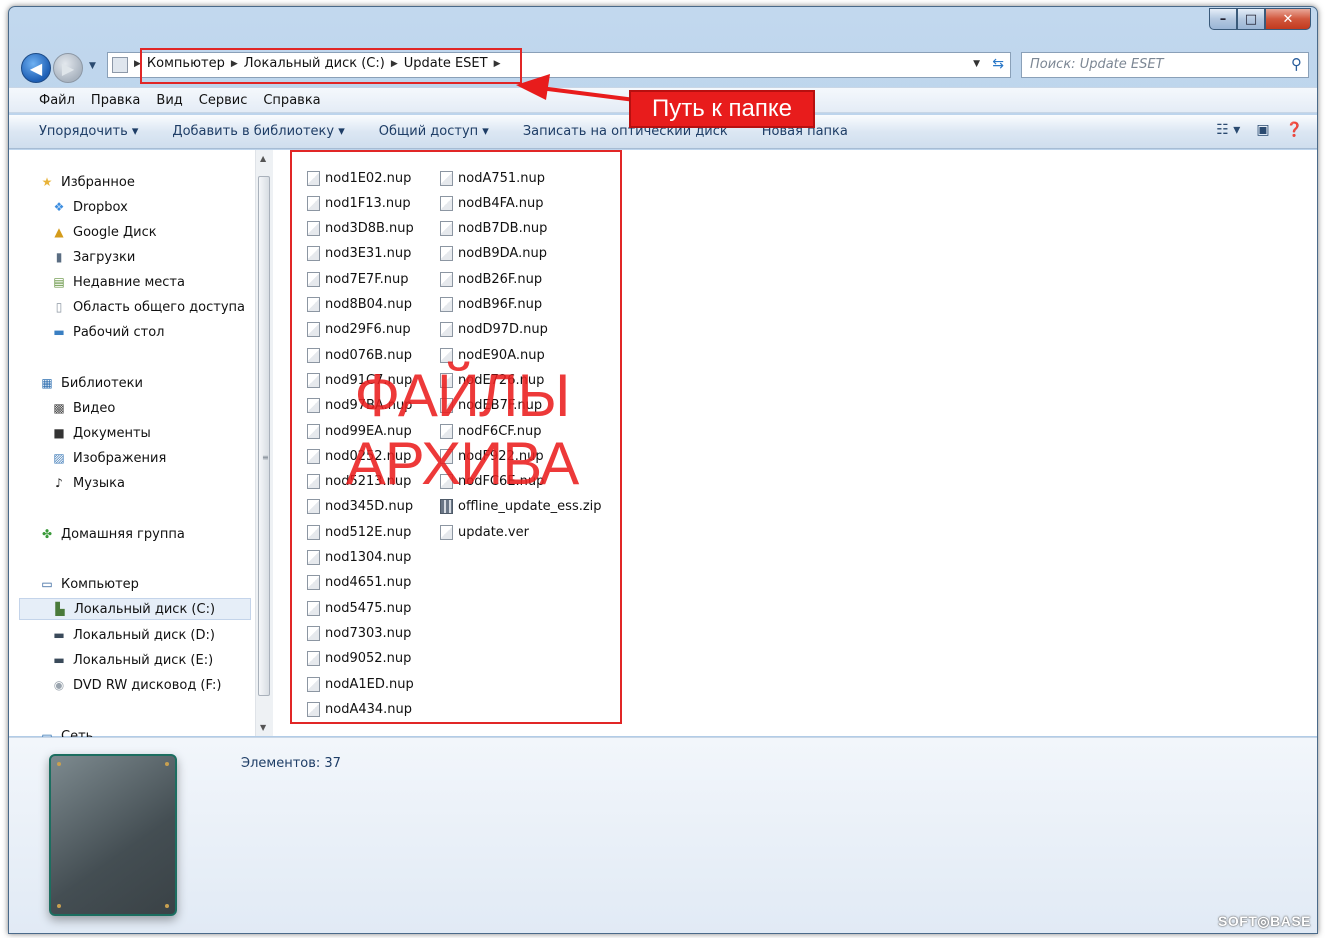 The width and height of the screenshot is (1325, 938). I want to click on grip-icon: ≡, so click(265, 457).